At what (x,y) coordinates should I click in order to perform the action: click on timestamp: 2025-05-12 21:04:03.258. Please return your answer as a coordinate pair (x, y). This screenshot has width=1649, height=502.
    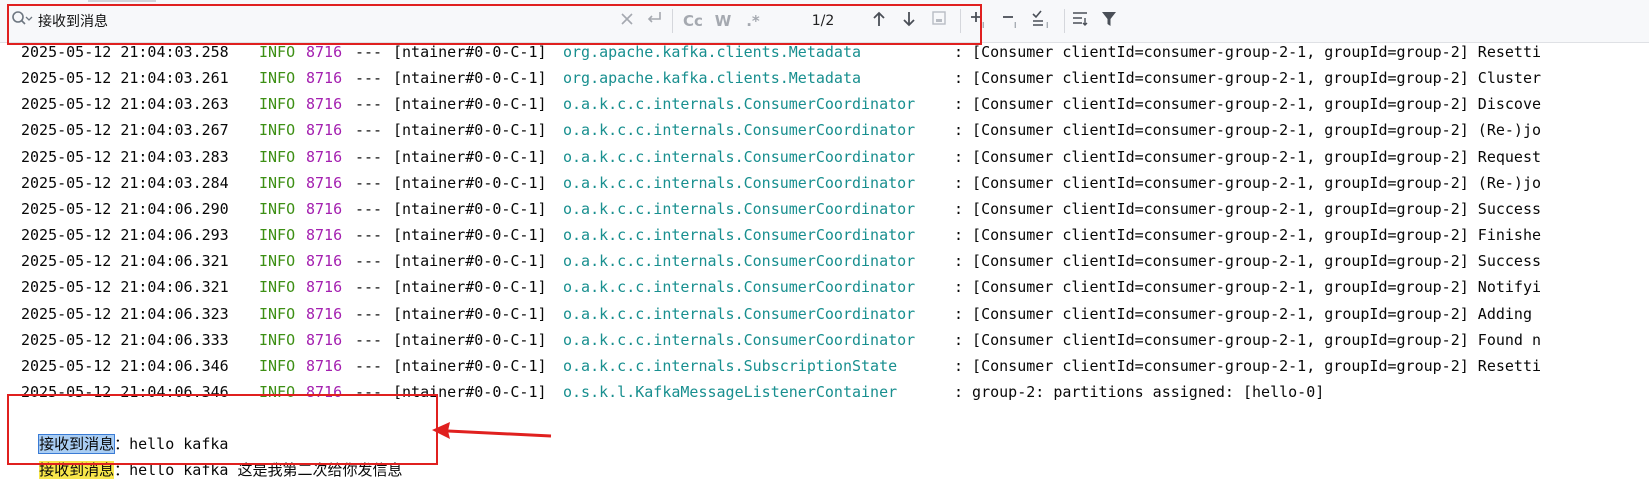
    Looking at the image, I should click on (125, 52).